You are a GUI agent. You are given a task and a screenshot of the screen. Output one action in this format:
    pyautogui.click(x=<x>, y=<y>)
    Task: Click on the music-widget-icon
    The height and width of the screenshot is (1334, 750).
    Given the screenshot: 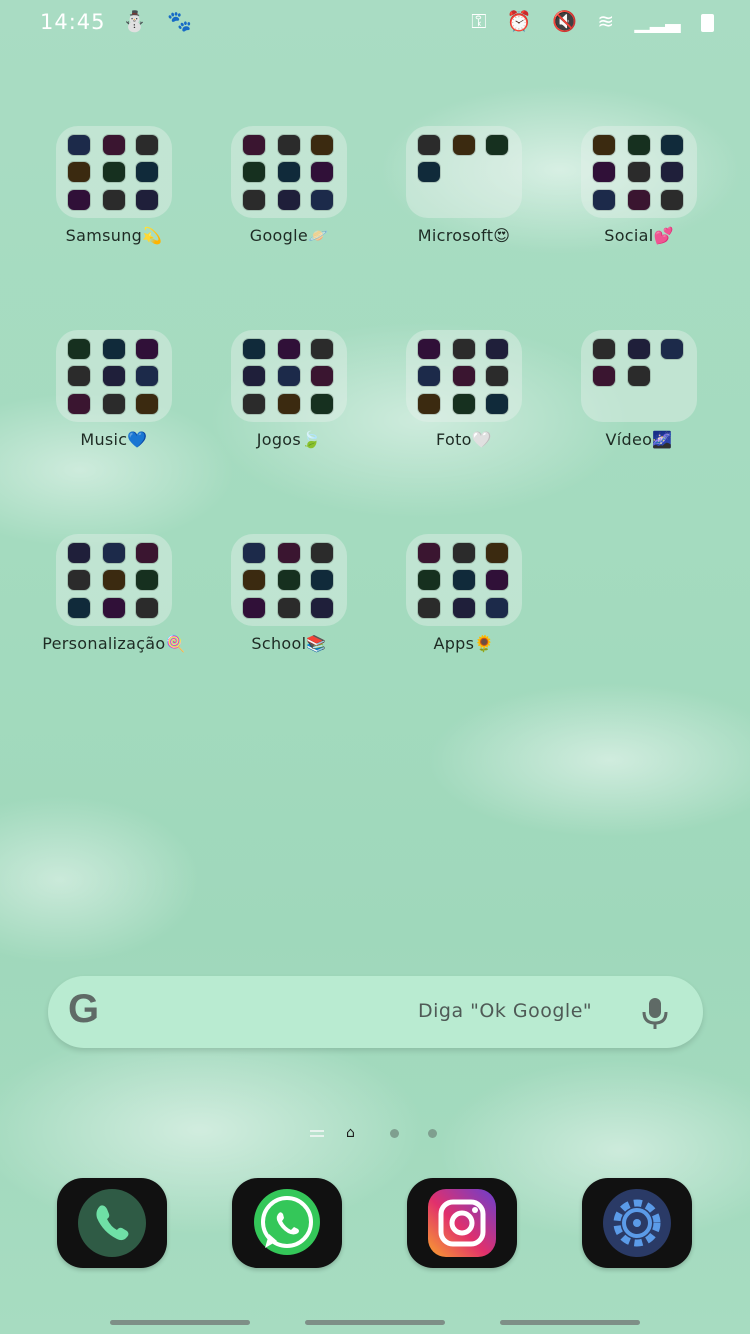 What is the action you would take?
    pyautogui.click(x=147, y=404)
    